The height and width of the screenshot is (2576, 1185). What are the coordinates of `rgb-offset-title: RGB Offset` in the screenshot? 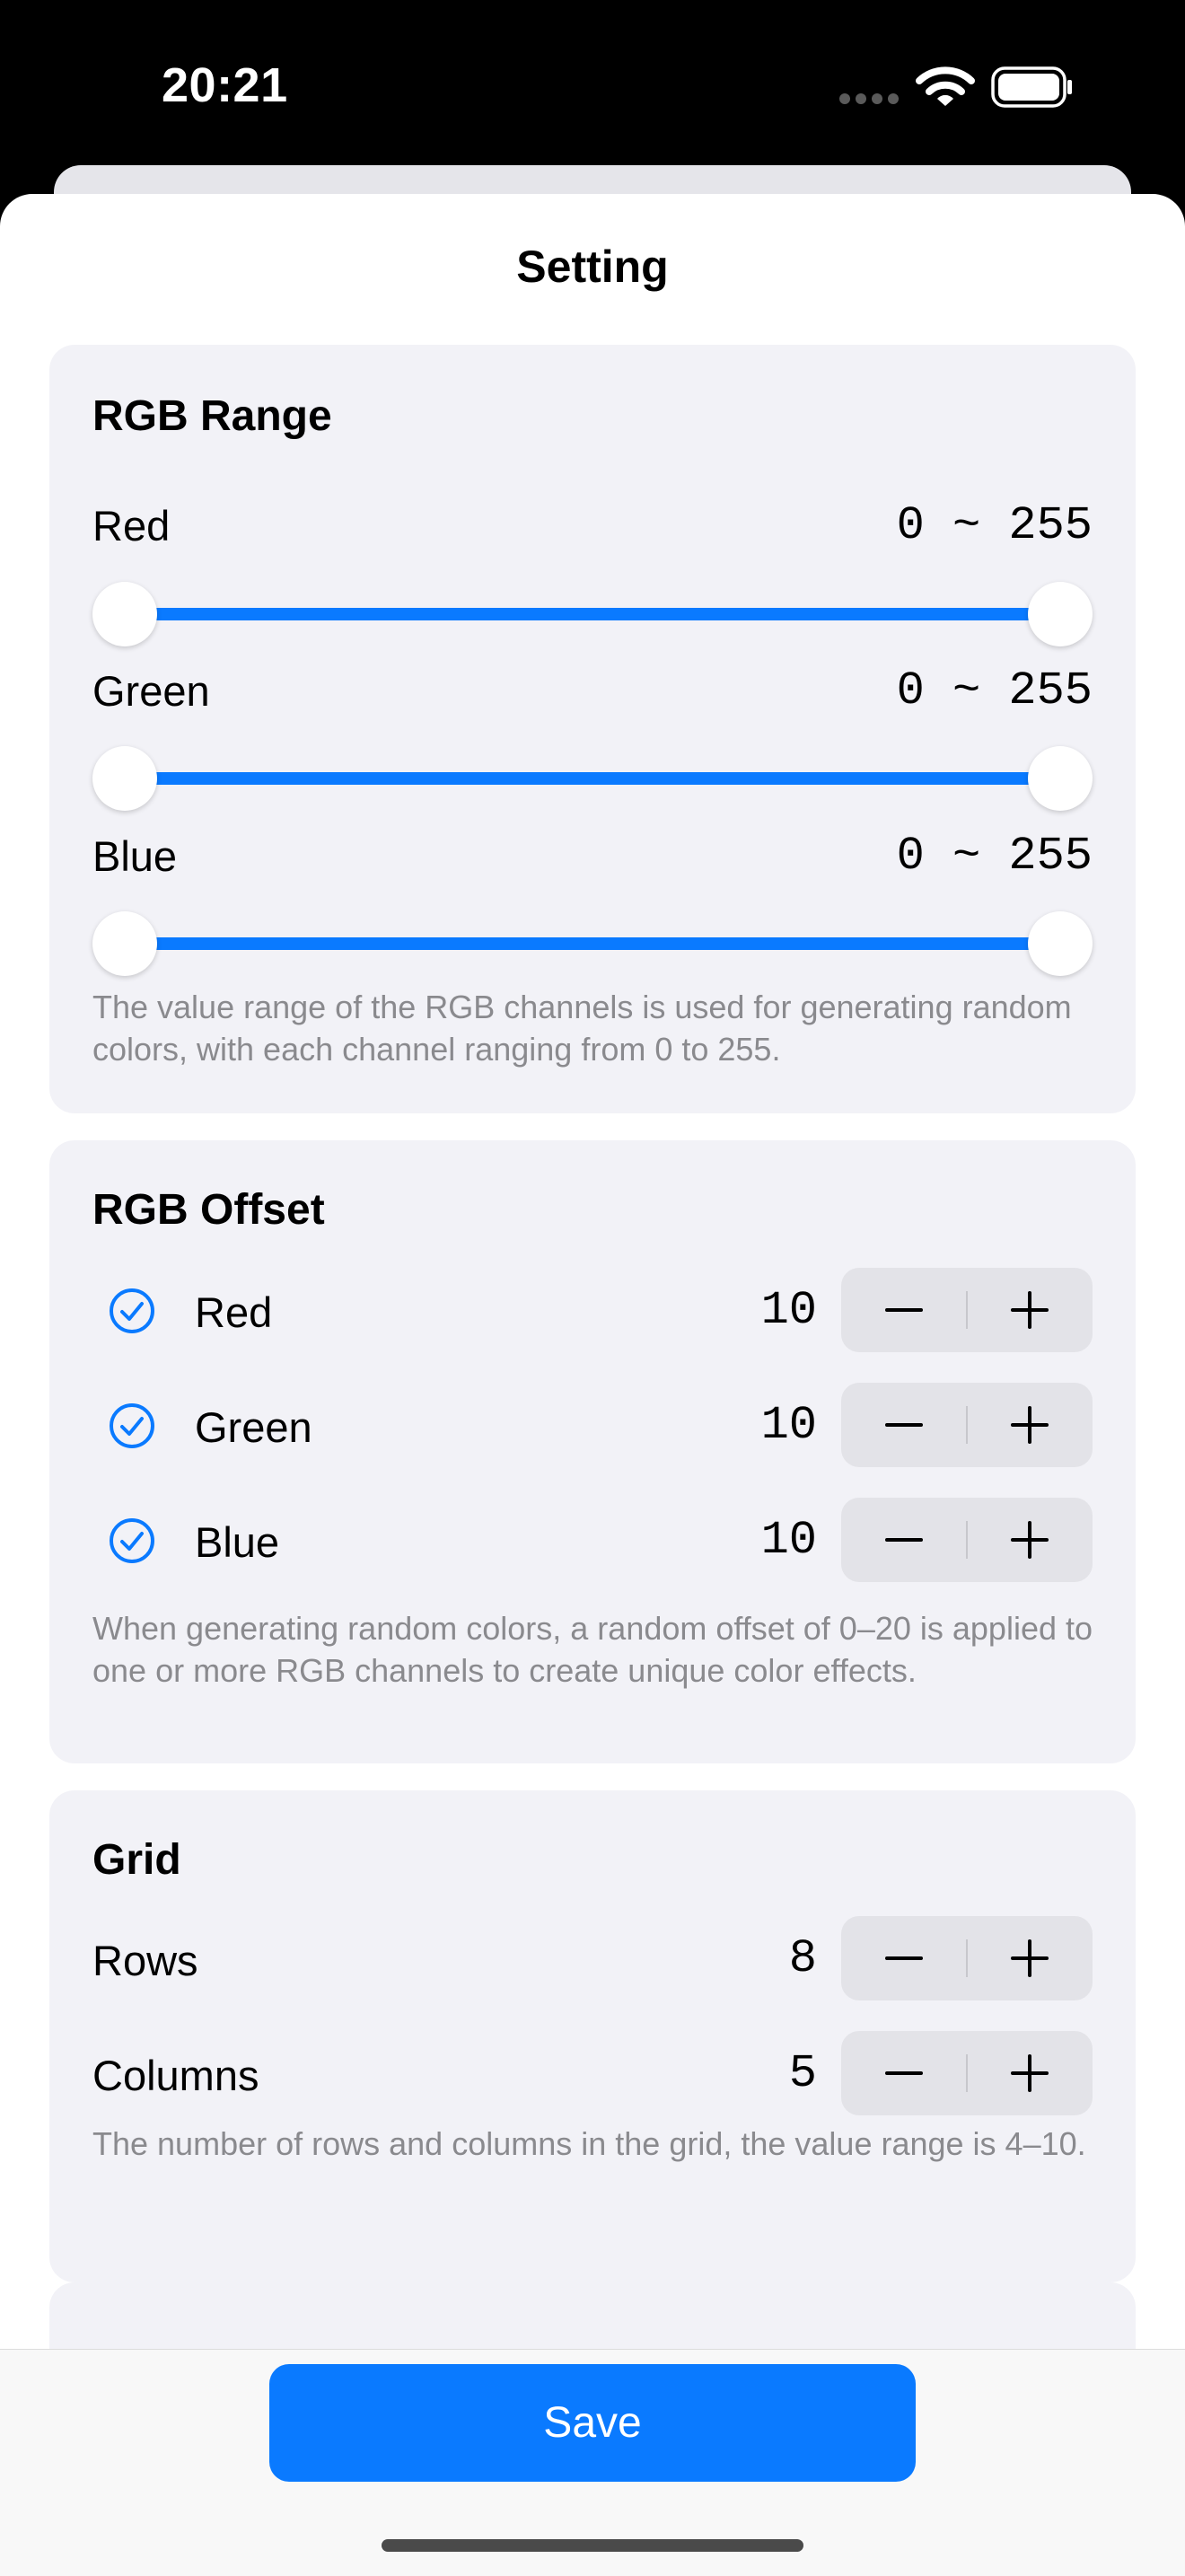 It's located at (208, 1210).